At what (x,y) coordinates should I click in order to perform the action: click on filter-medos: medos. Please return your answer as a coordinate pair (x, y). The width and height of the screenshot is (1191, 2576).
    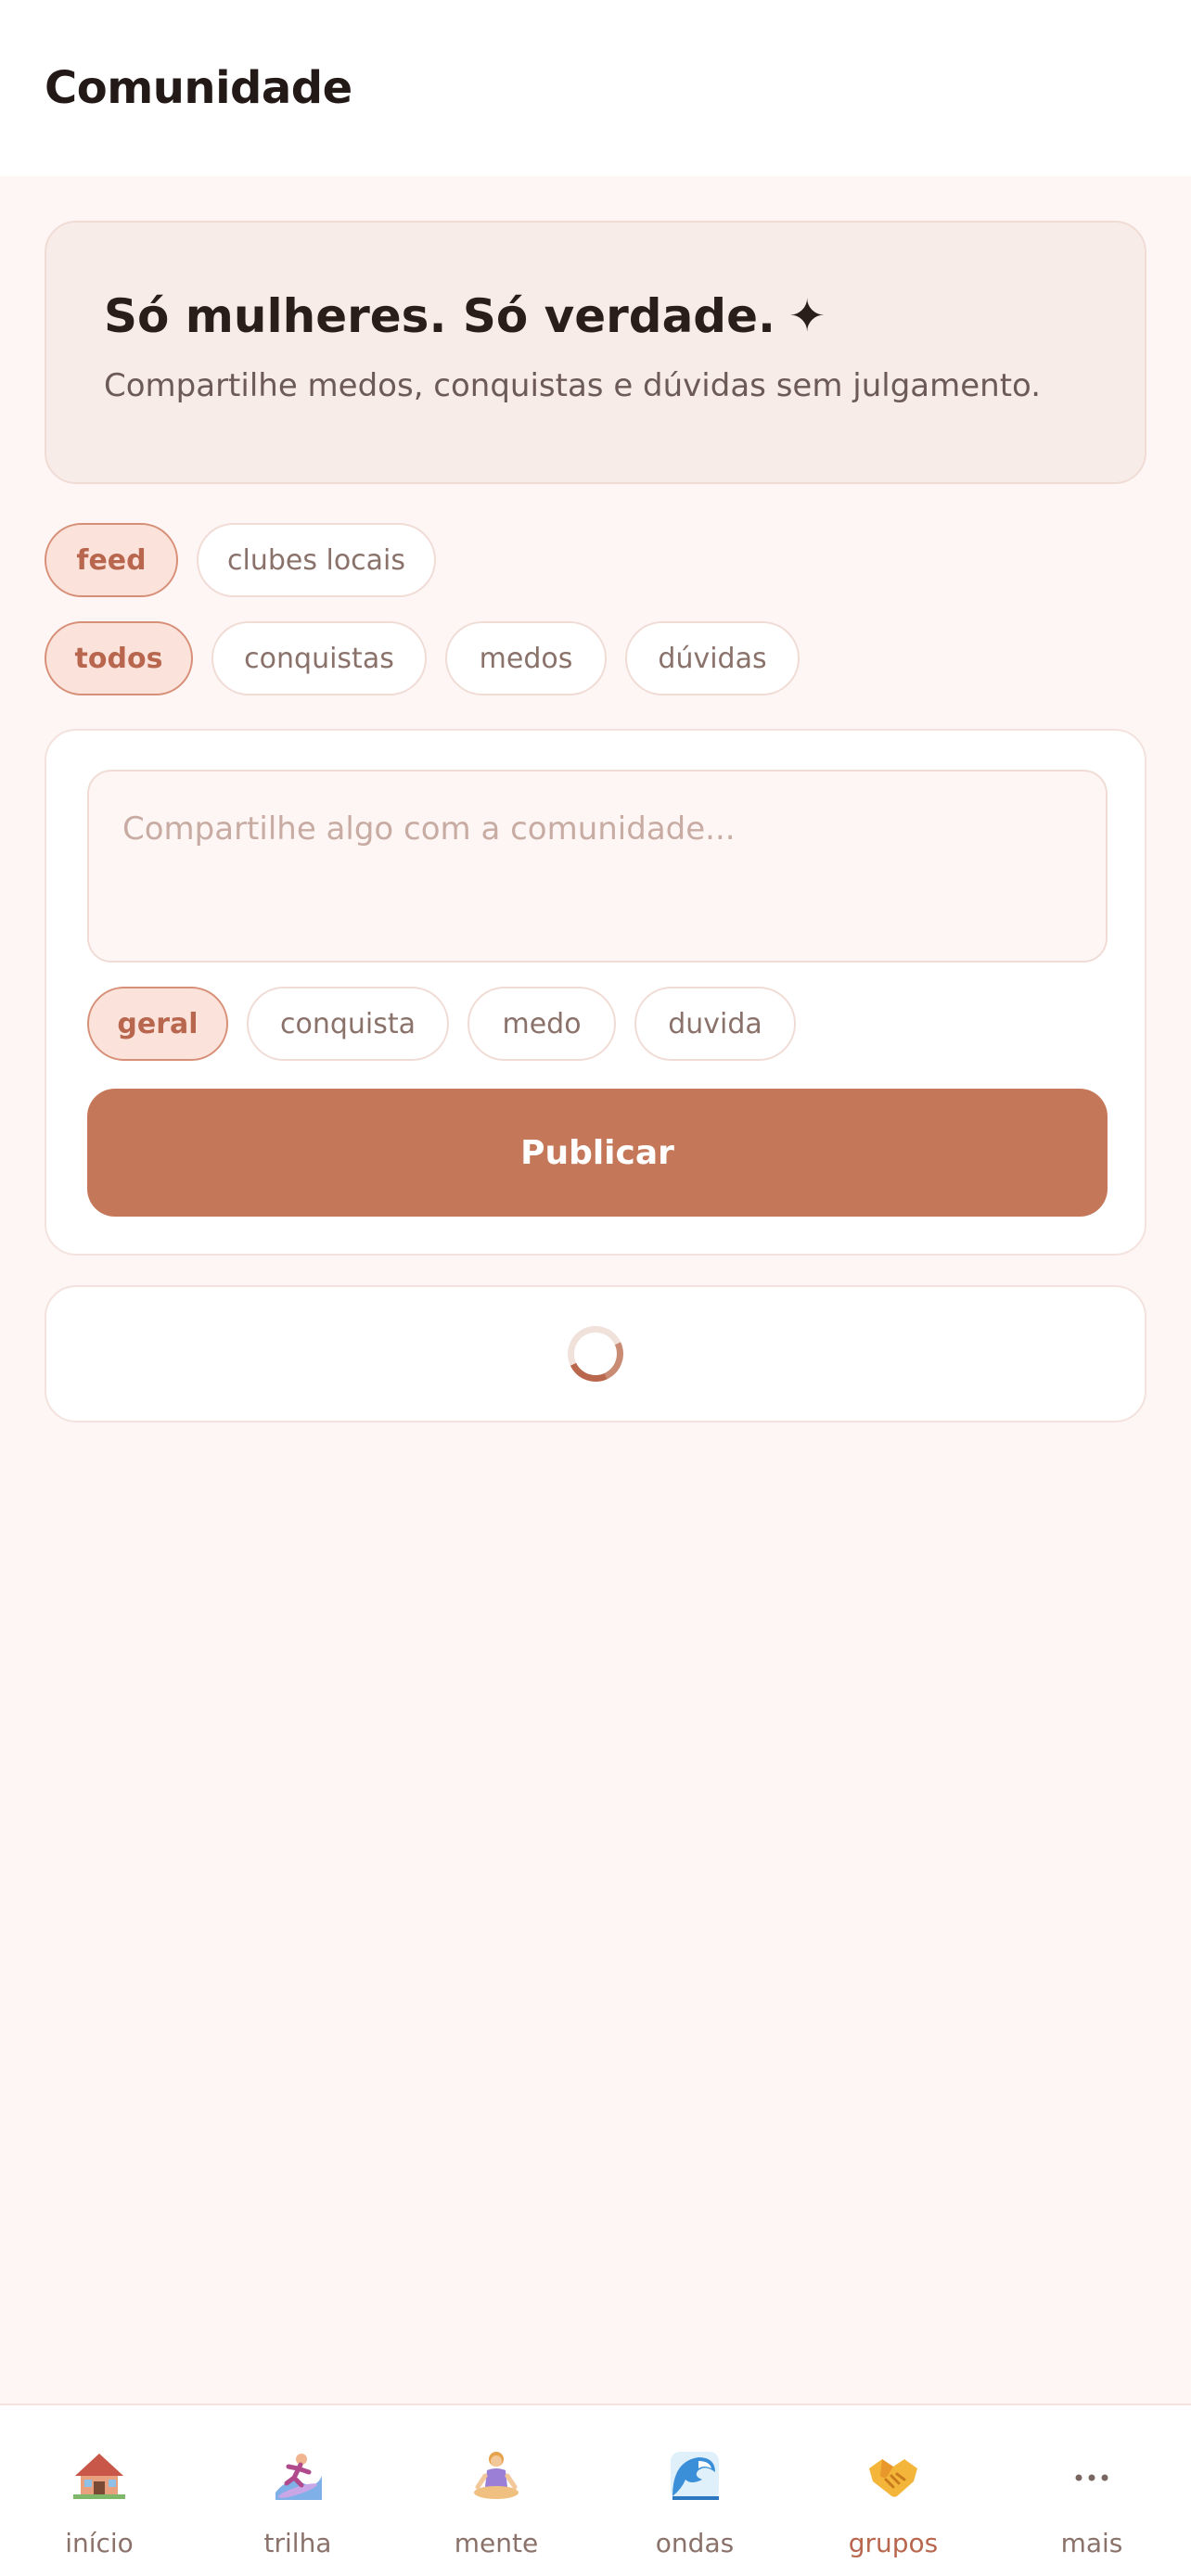
    Looking at the image, I should click on (526, 658).